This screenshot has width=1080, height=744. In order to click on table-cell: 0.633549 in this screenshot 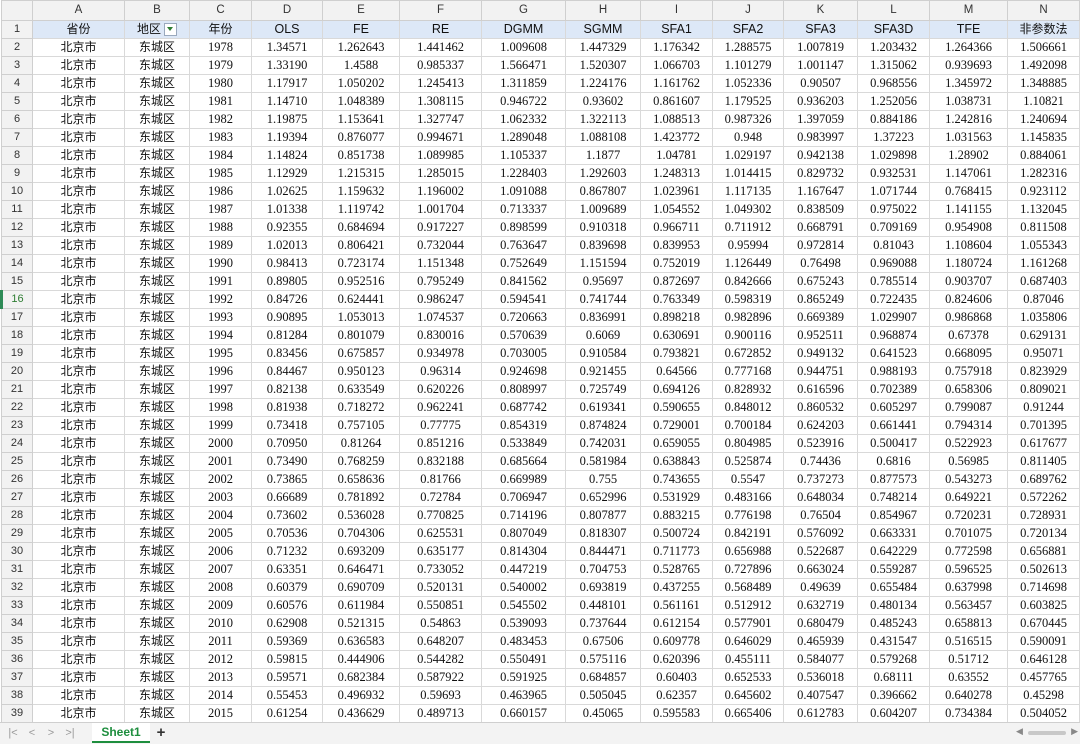, I will do `click(361, 389)`.